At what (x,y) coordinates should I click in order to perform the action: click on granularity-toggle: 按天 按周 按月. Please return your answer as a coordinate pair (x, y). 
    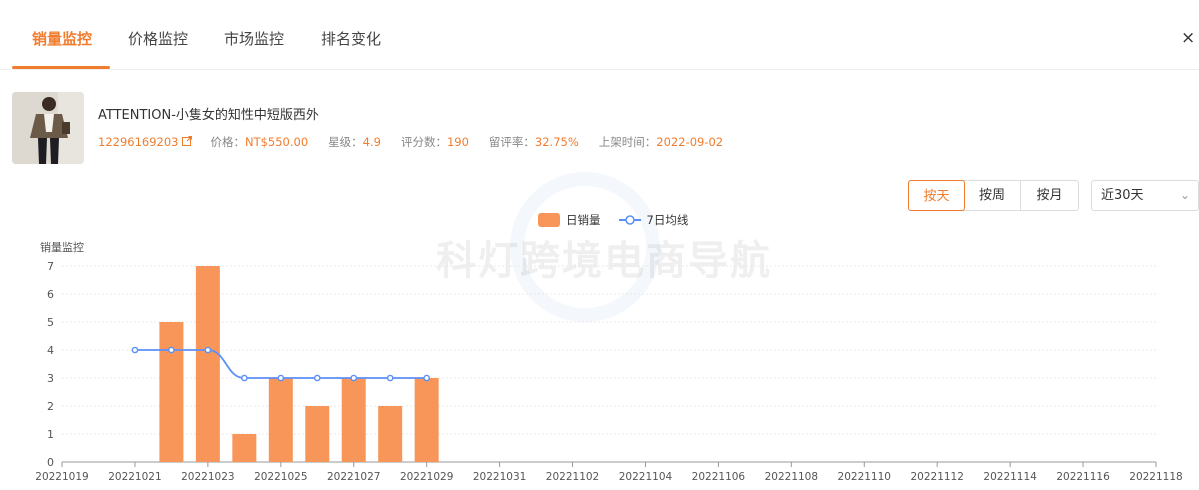
    Looking at the image, I should click on (993, 195).